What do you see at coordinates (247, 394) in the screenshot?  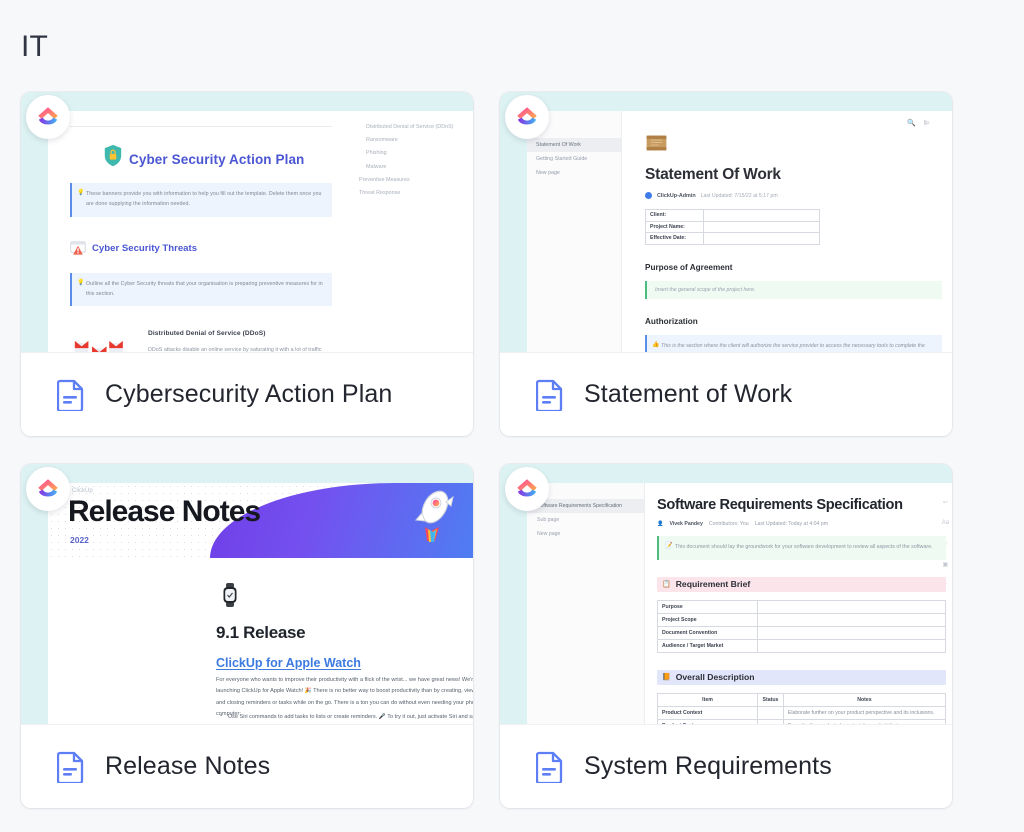 I see `card-footer: Cybersecurity Action Plan` at bounding box center [247, 394].